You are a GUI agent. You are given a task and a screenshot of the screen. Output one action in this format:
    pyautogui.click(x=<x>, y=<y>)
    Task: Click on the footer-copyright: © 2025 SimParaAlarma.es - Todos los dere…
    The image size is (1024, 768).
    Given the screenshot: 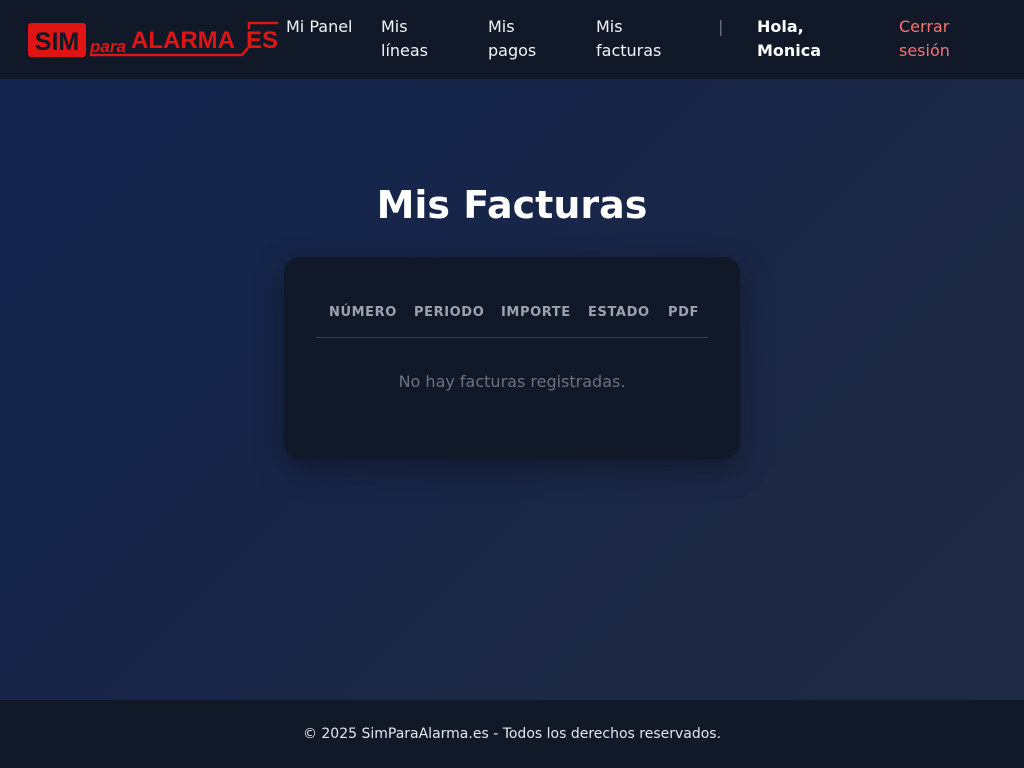 What is the action you would take?
    pyautogui.click(x=512, y=734)
    